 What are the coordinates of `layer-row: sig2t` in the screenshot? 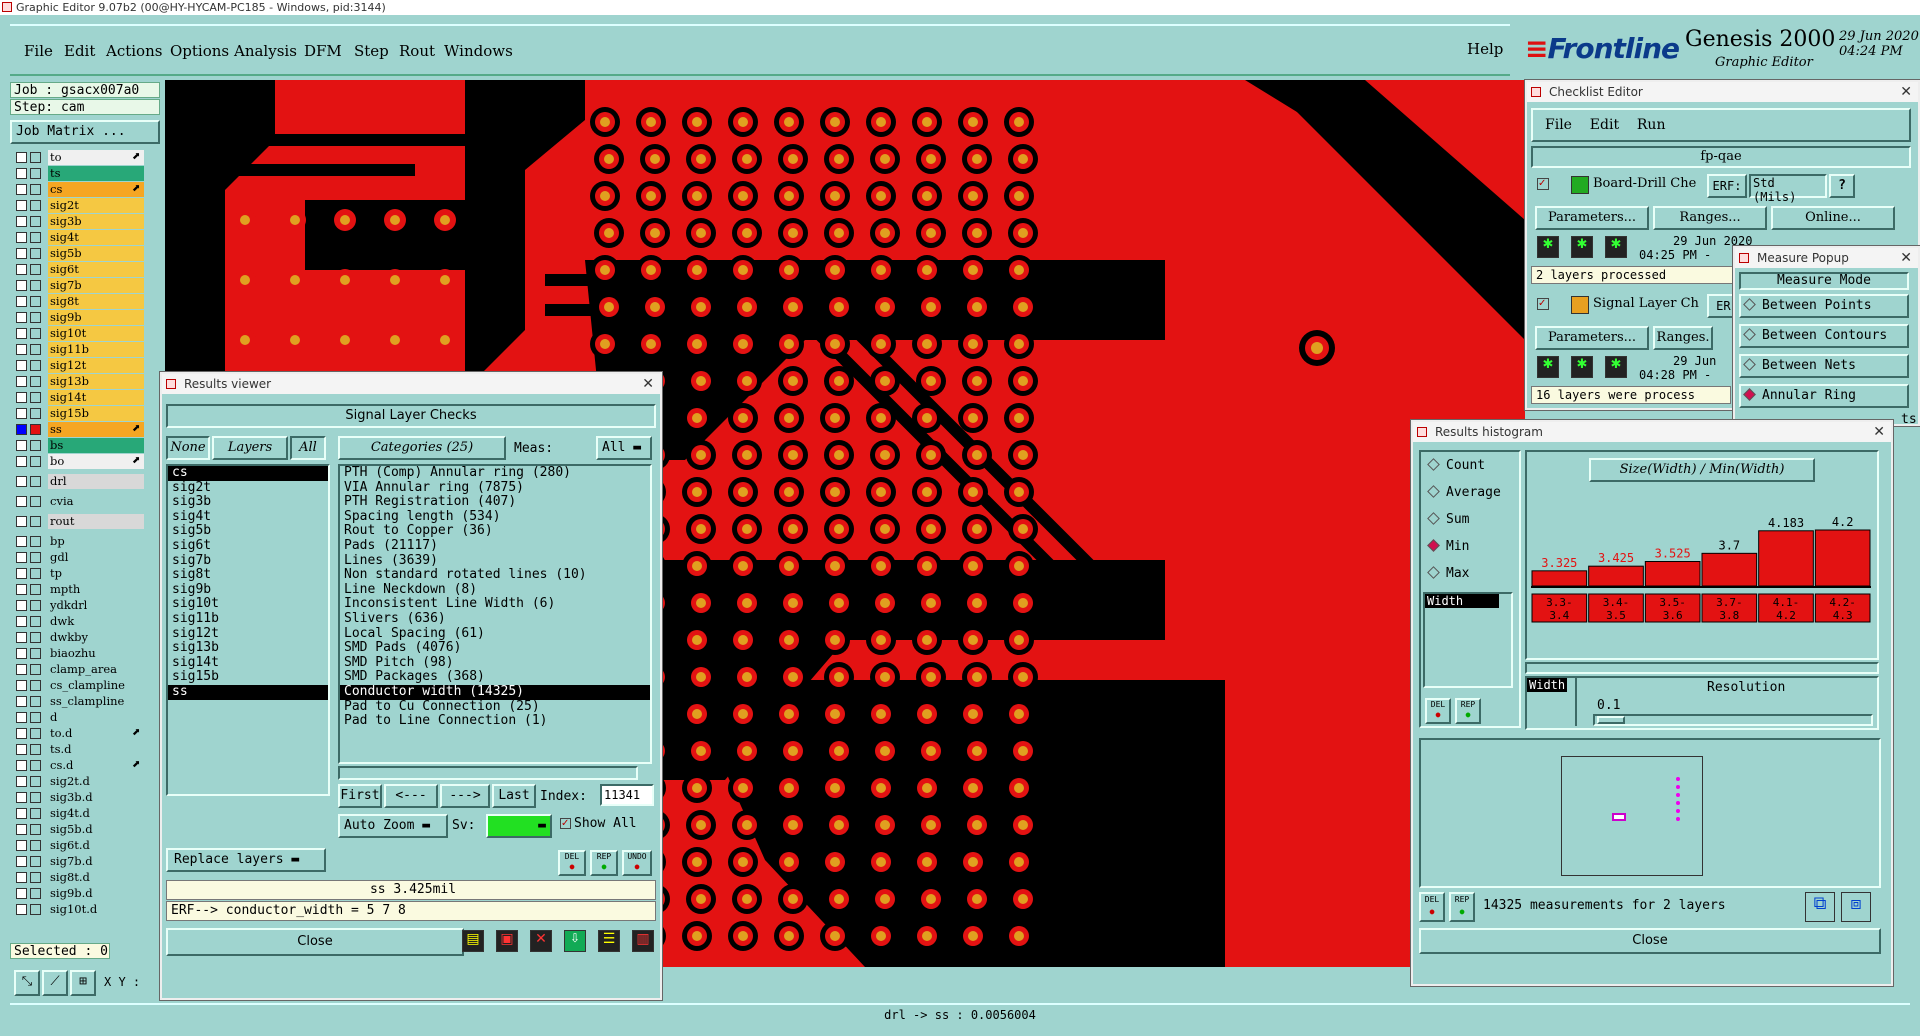 It's located at (86, 205).